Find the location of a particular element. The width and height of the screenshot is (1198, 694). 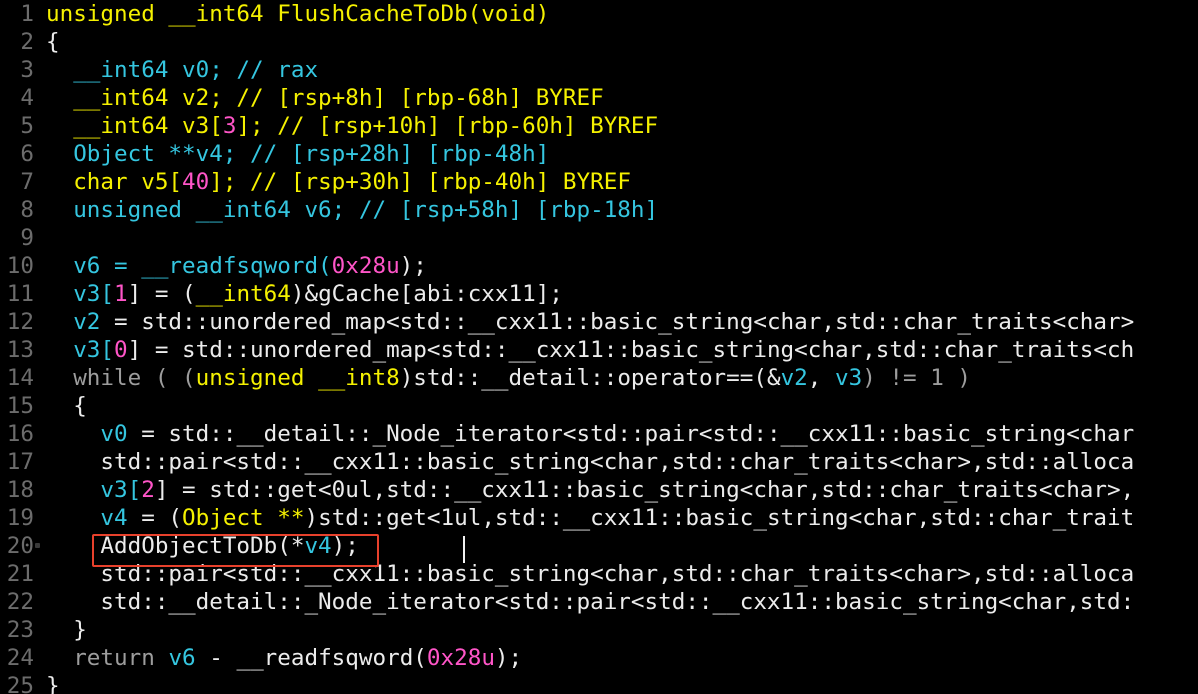

line-number: 24 is located at coordinates (20, 658).